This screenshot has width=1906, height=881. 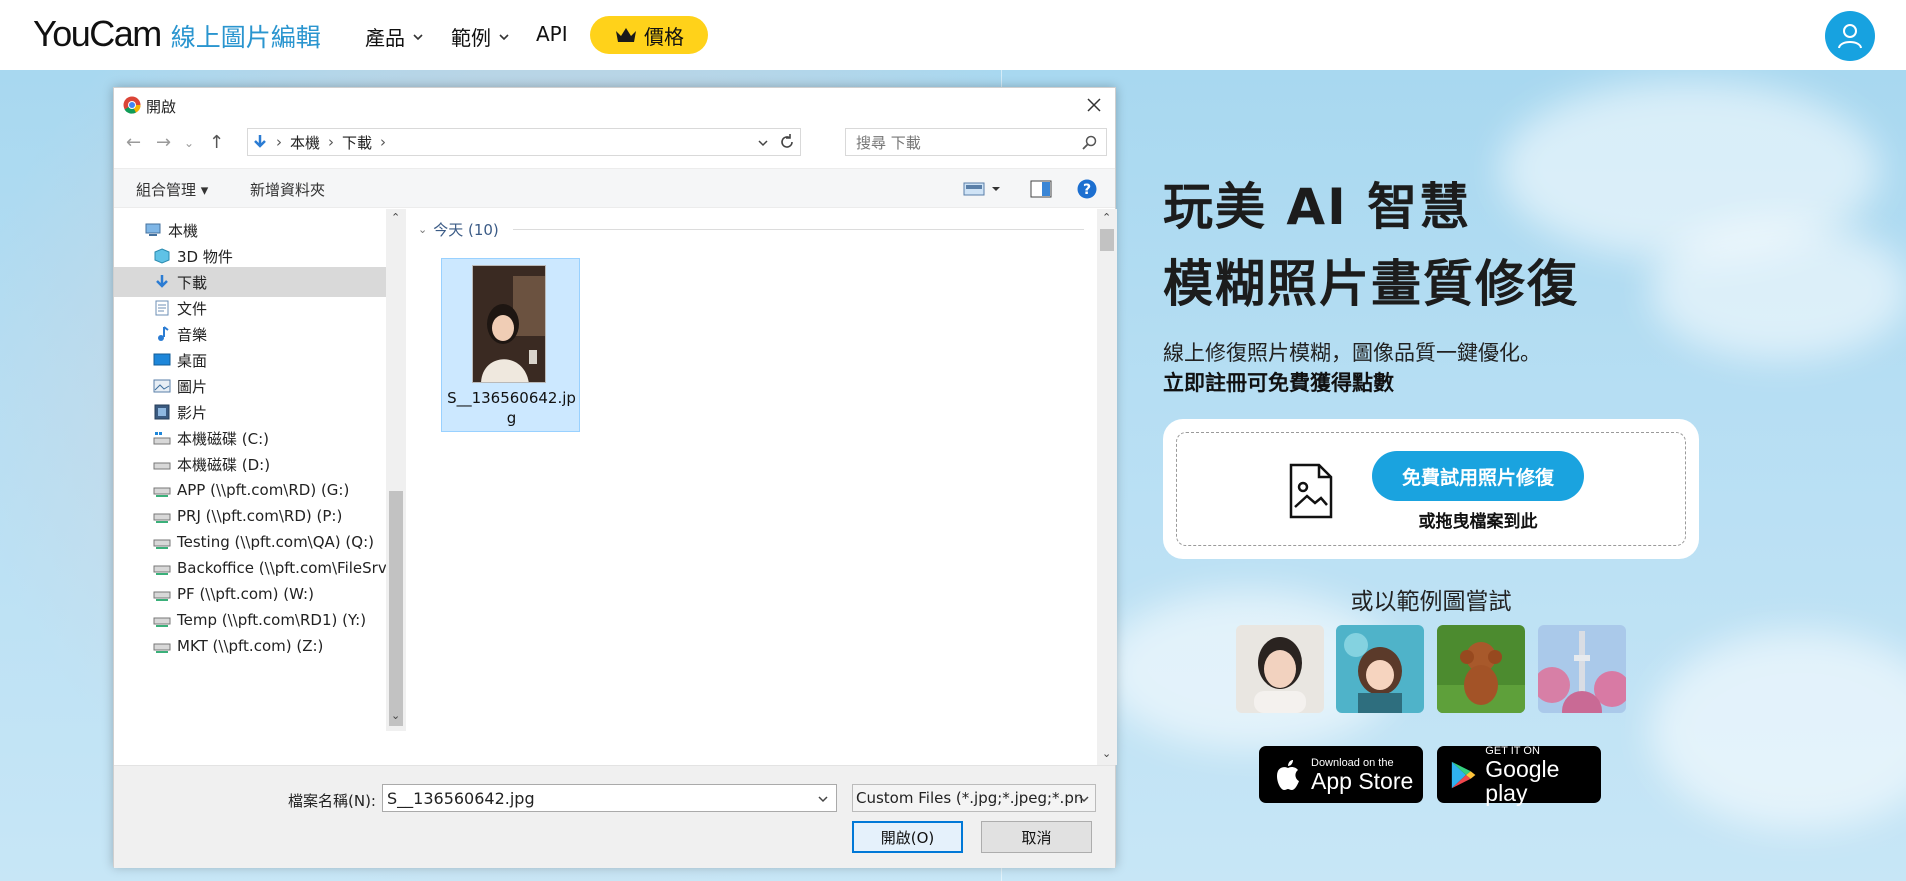 What do you see at coordinates (614, 188) in the screenshot?
I see `dialog-toolbar: 組合管理 ▾ 新增資料夾 ?` at bounding box center [614, 188].